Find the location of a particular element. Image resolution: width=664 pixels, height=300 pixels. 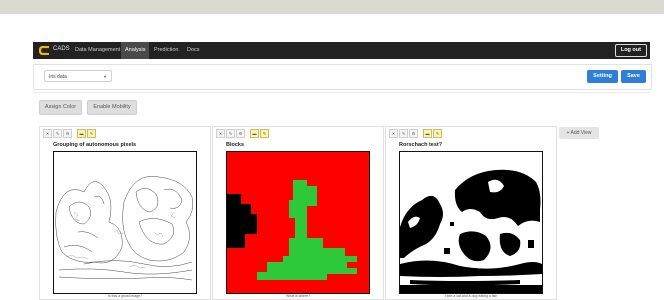

nav-analysis: Analysis is located at coordinates (135, 50).